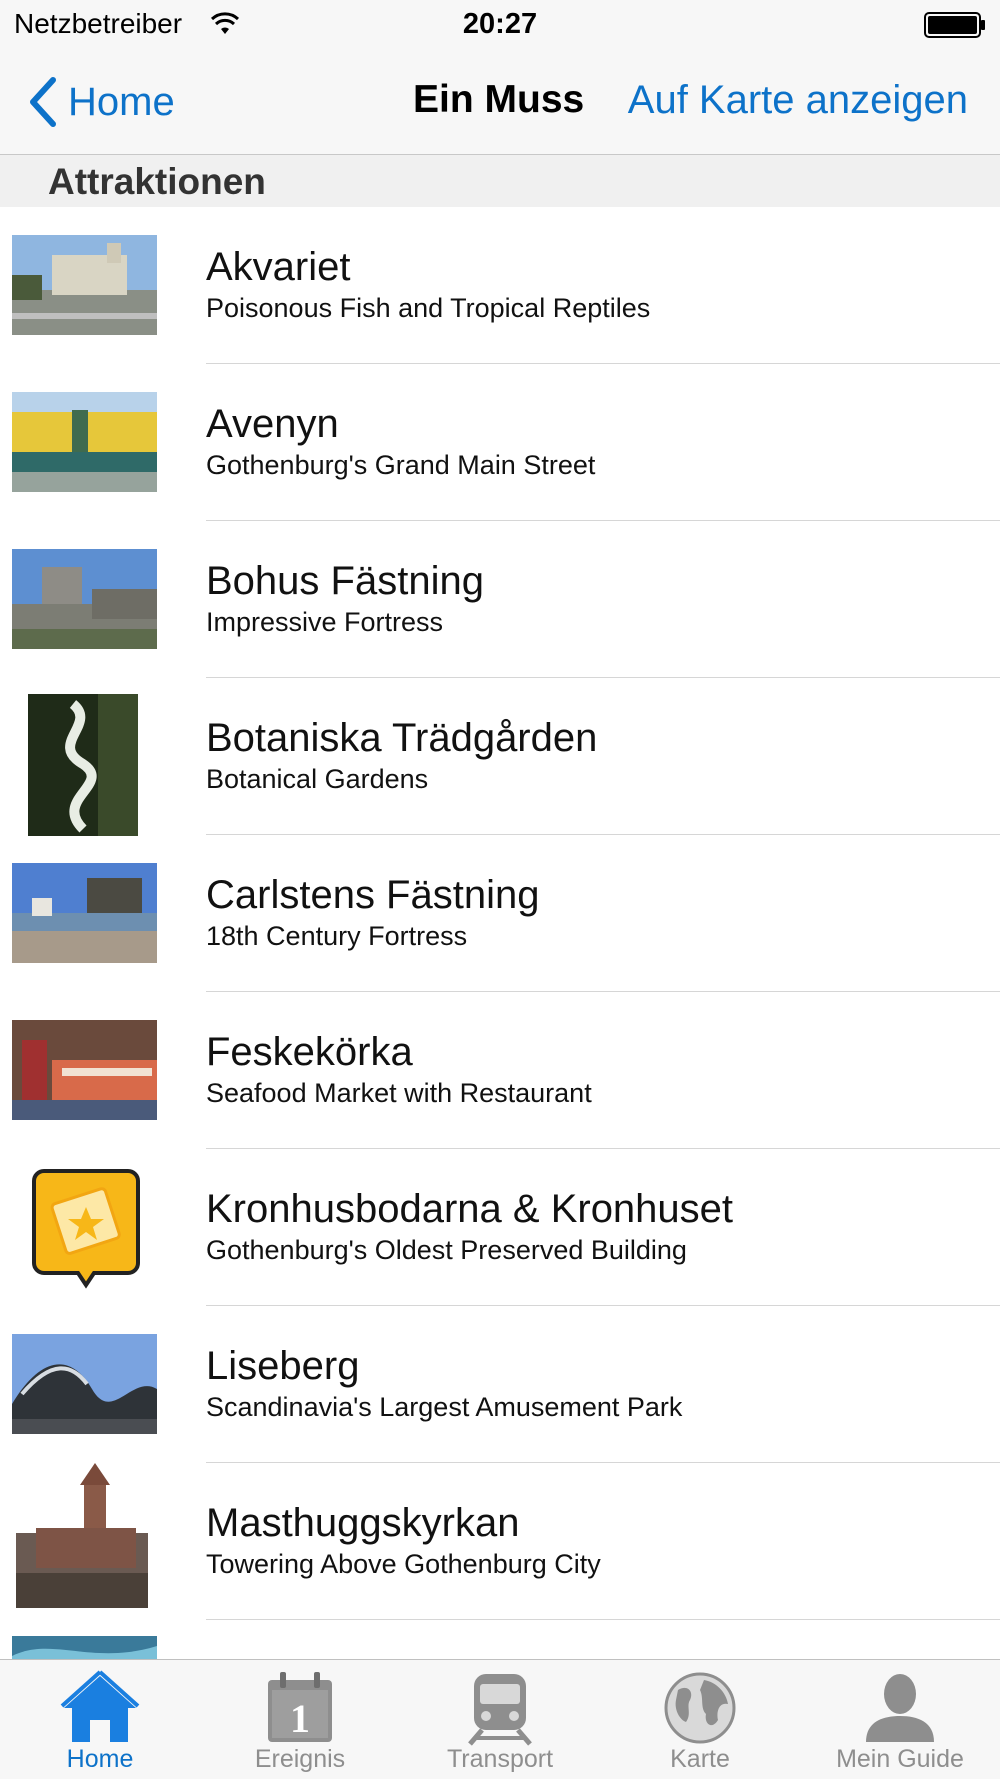 This screenshot has width=1000, height=1779. I want to click on item-title: Avenyn, so click(272, 424).